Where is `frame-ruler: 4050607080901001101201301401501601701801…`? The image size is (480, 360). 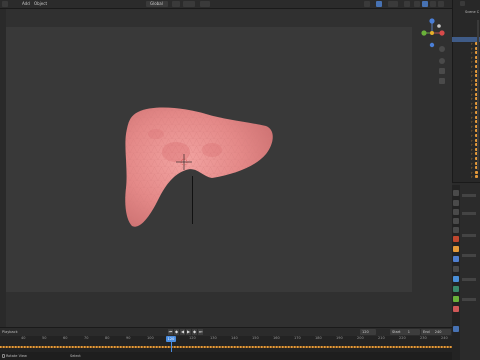 frame-ruler: 4050607080901001101201301401501601701801… is located at coordinates (226, 339).